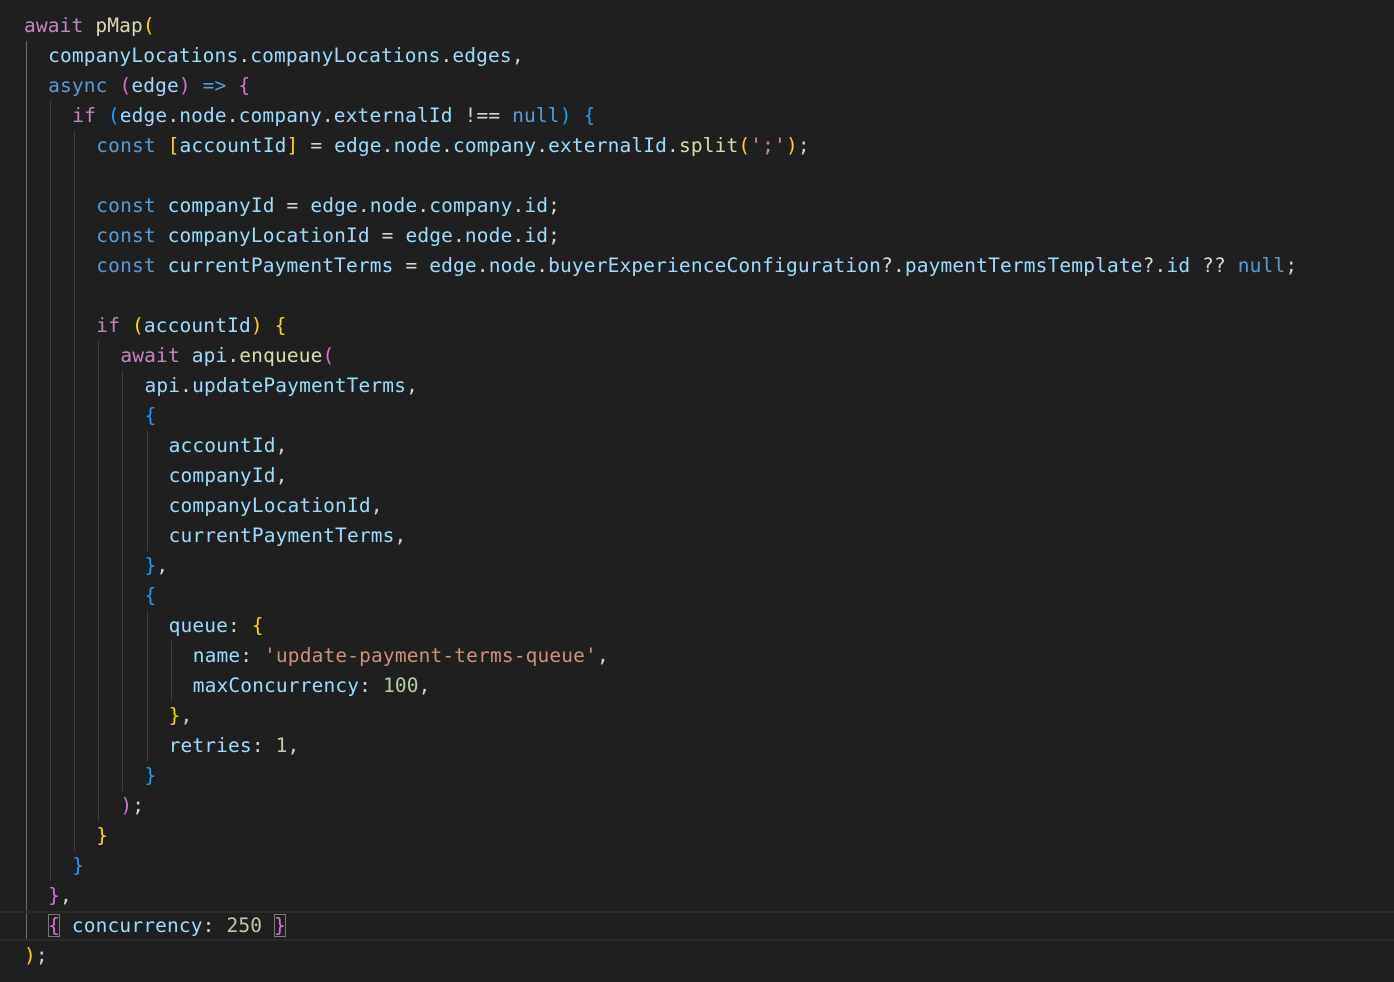 The width and height of the screenshot is (1394, 982). Describe the element at coordinates (393, 115) in the screenshot. I see `token-variable: externalId` at that location.